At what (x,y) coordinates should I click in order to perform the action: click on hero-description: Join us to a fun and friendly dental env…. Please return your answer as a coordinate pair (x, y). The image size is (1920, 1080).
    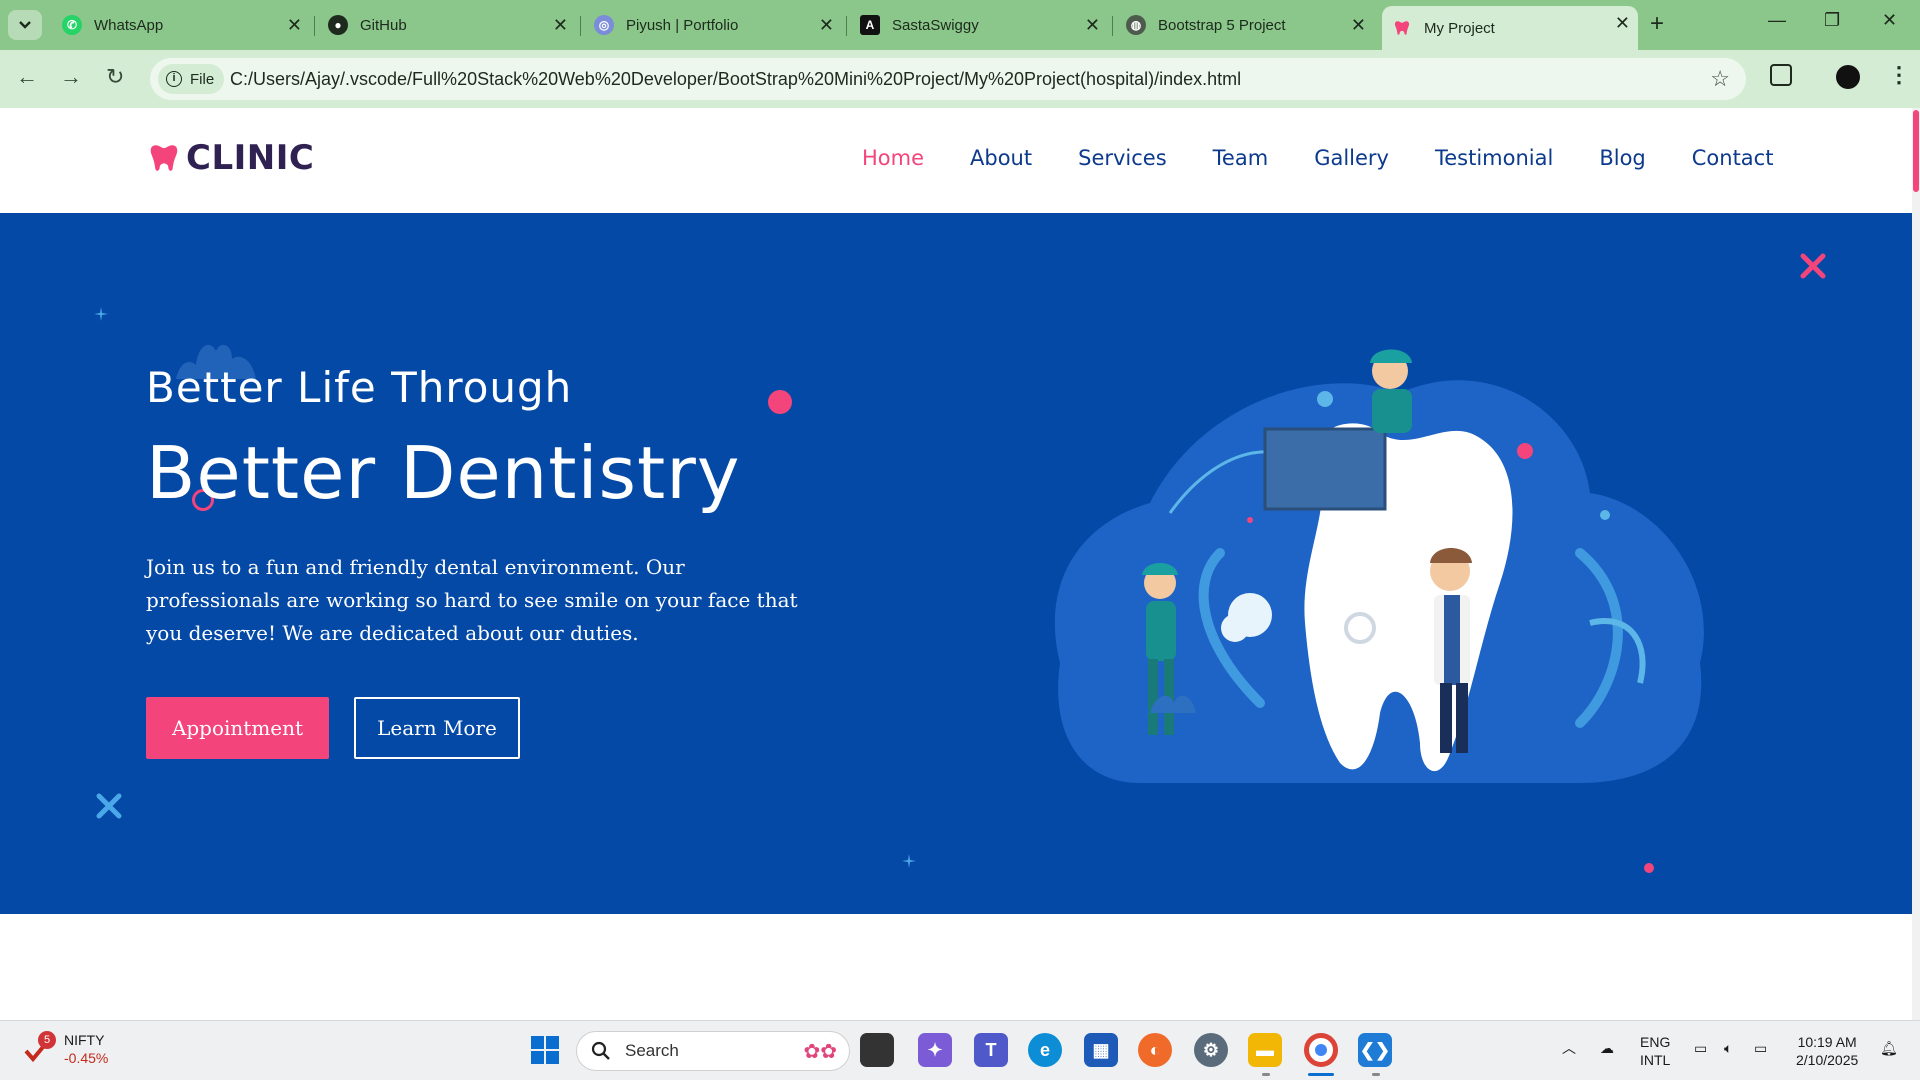
    Looking at the image, I should click on (472, 600).